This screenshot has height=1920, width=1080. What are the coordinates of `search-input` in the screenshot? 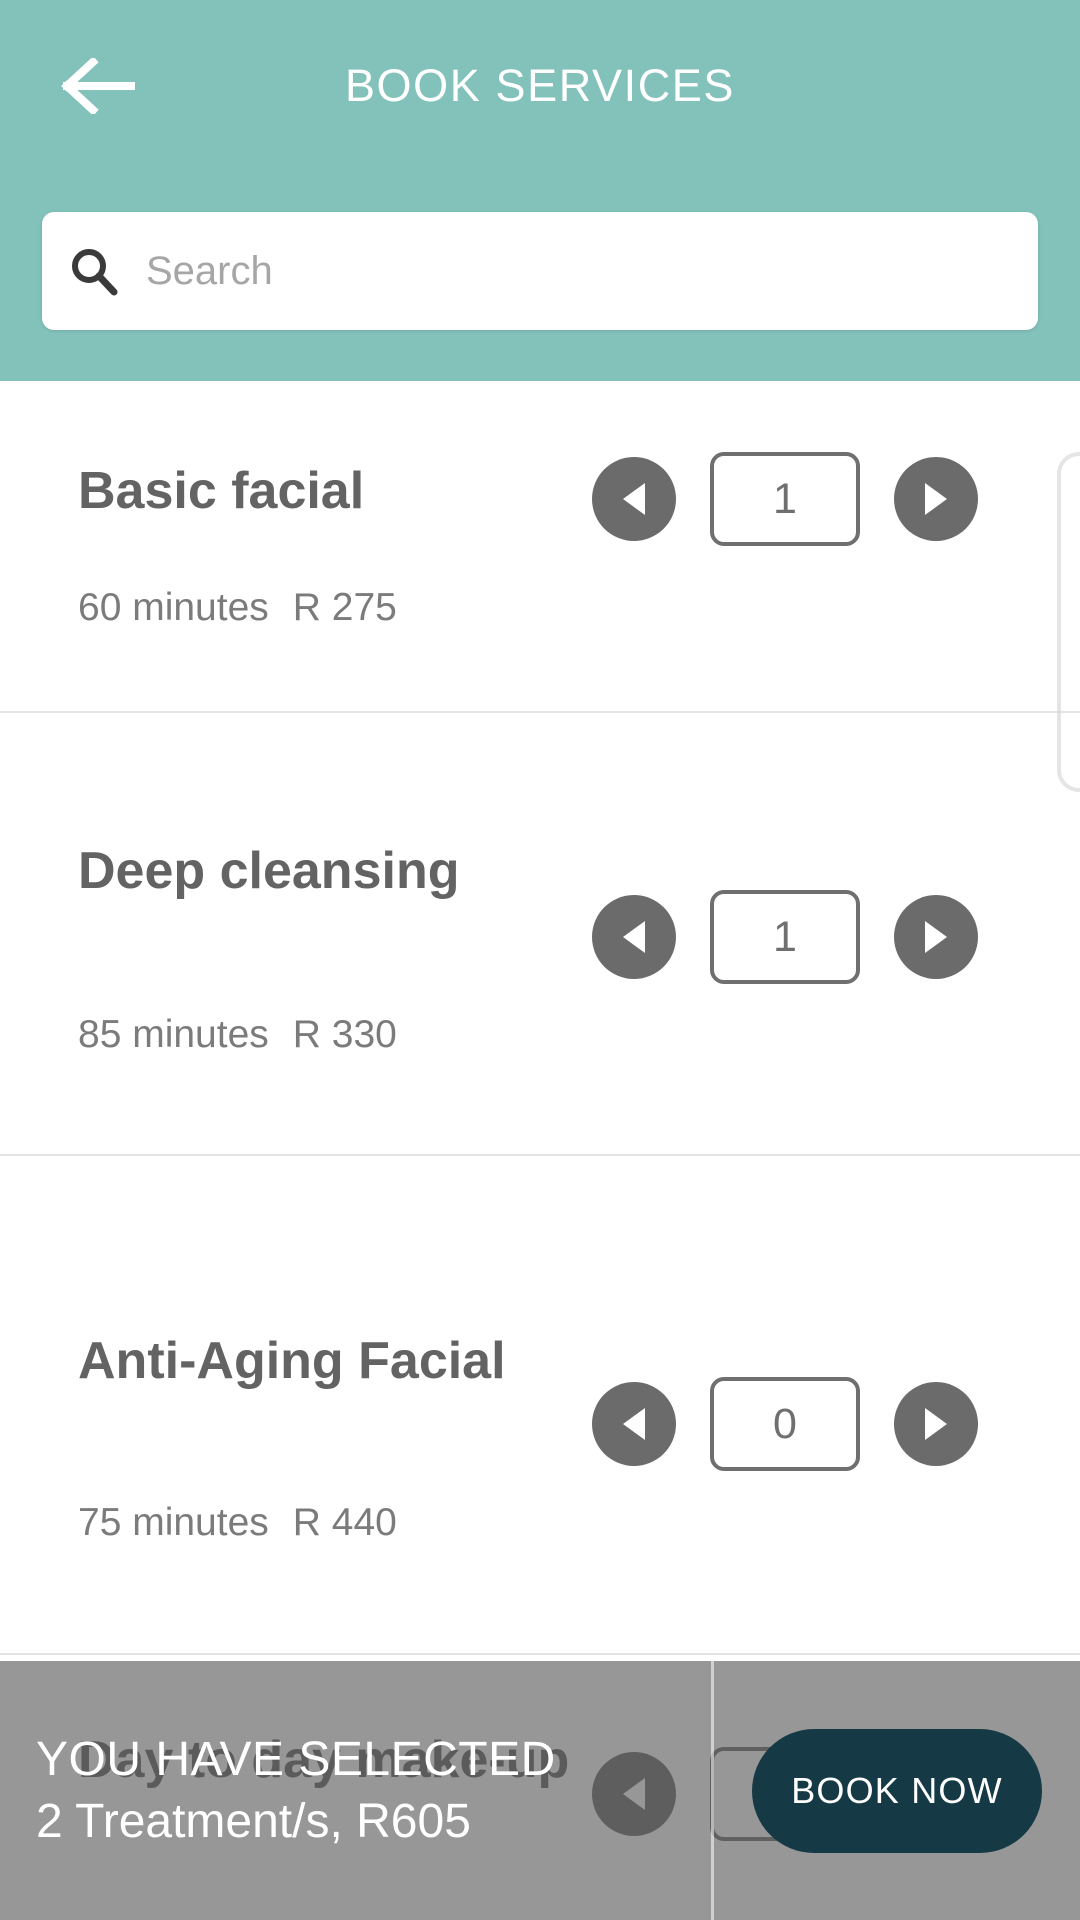 It's located at (592, 271).